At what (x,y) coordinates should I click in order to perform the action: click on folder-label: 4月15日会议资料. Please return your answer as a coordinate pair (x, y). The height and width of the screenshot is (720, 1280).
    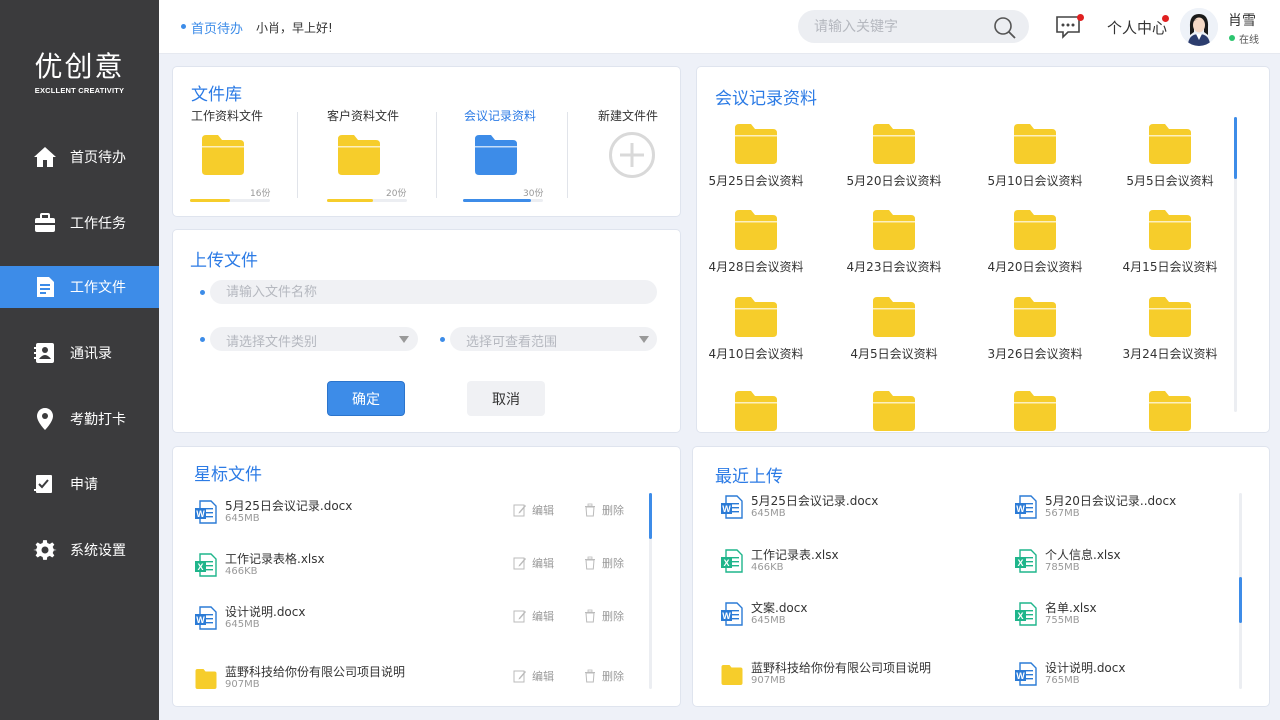
    Looking at the image, I should click on (1170, 267).